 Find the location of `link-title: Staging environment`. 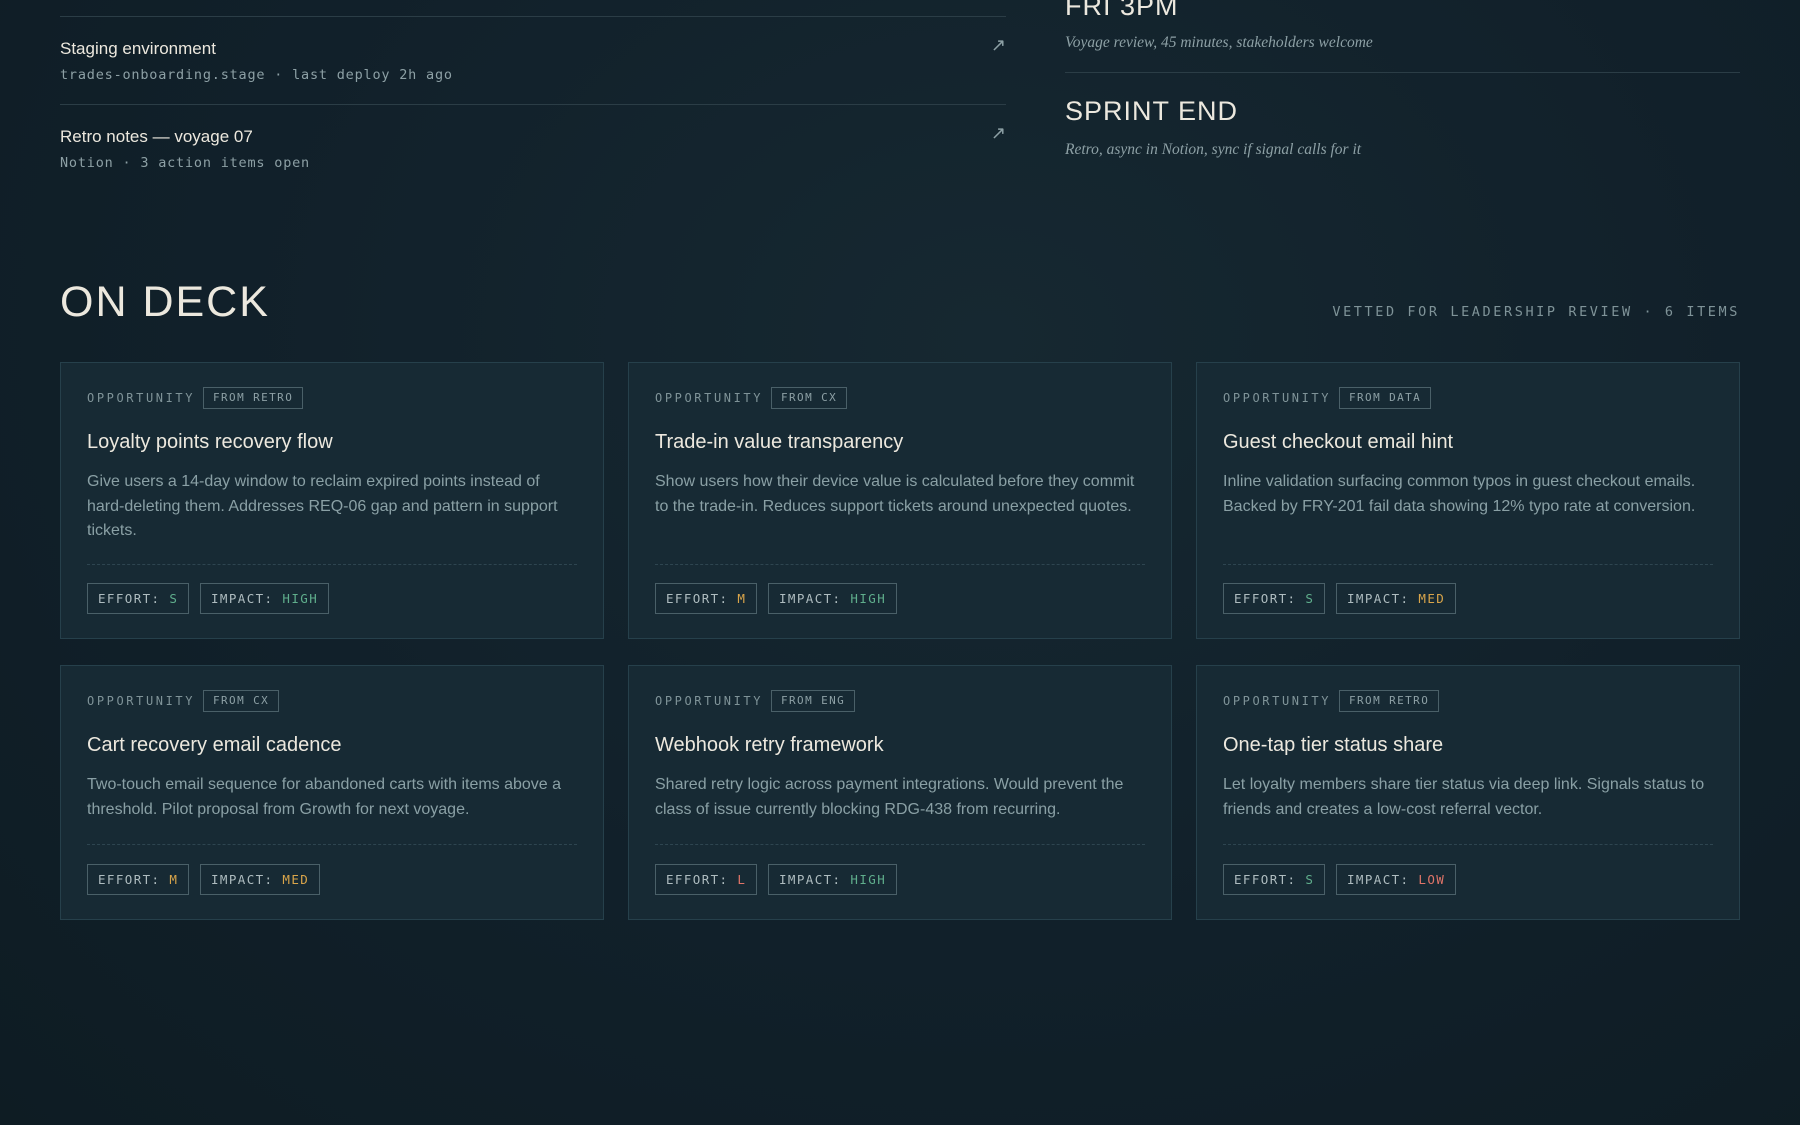

link-title: Staging environment is located at coordinates (138, 48).